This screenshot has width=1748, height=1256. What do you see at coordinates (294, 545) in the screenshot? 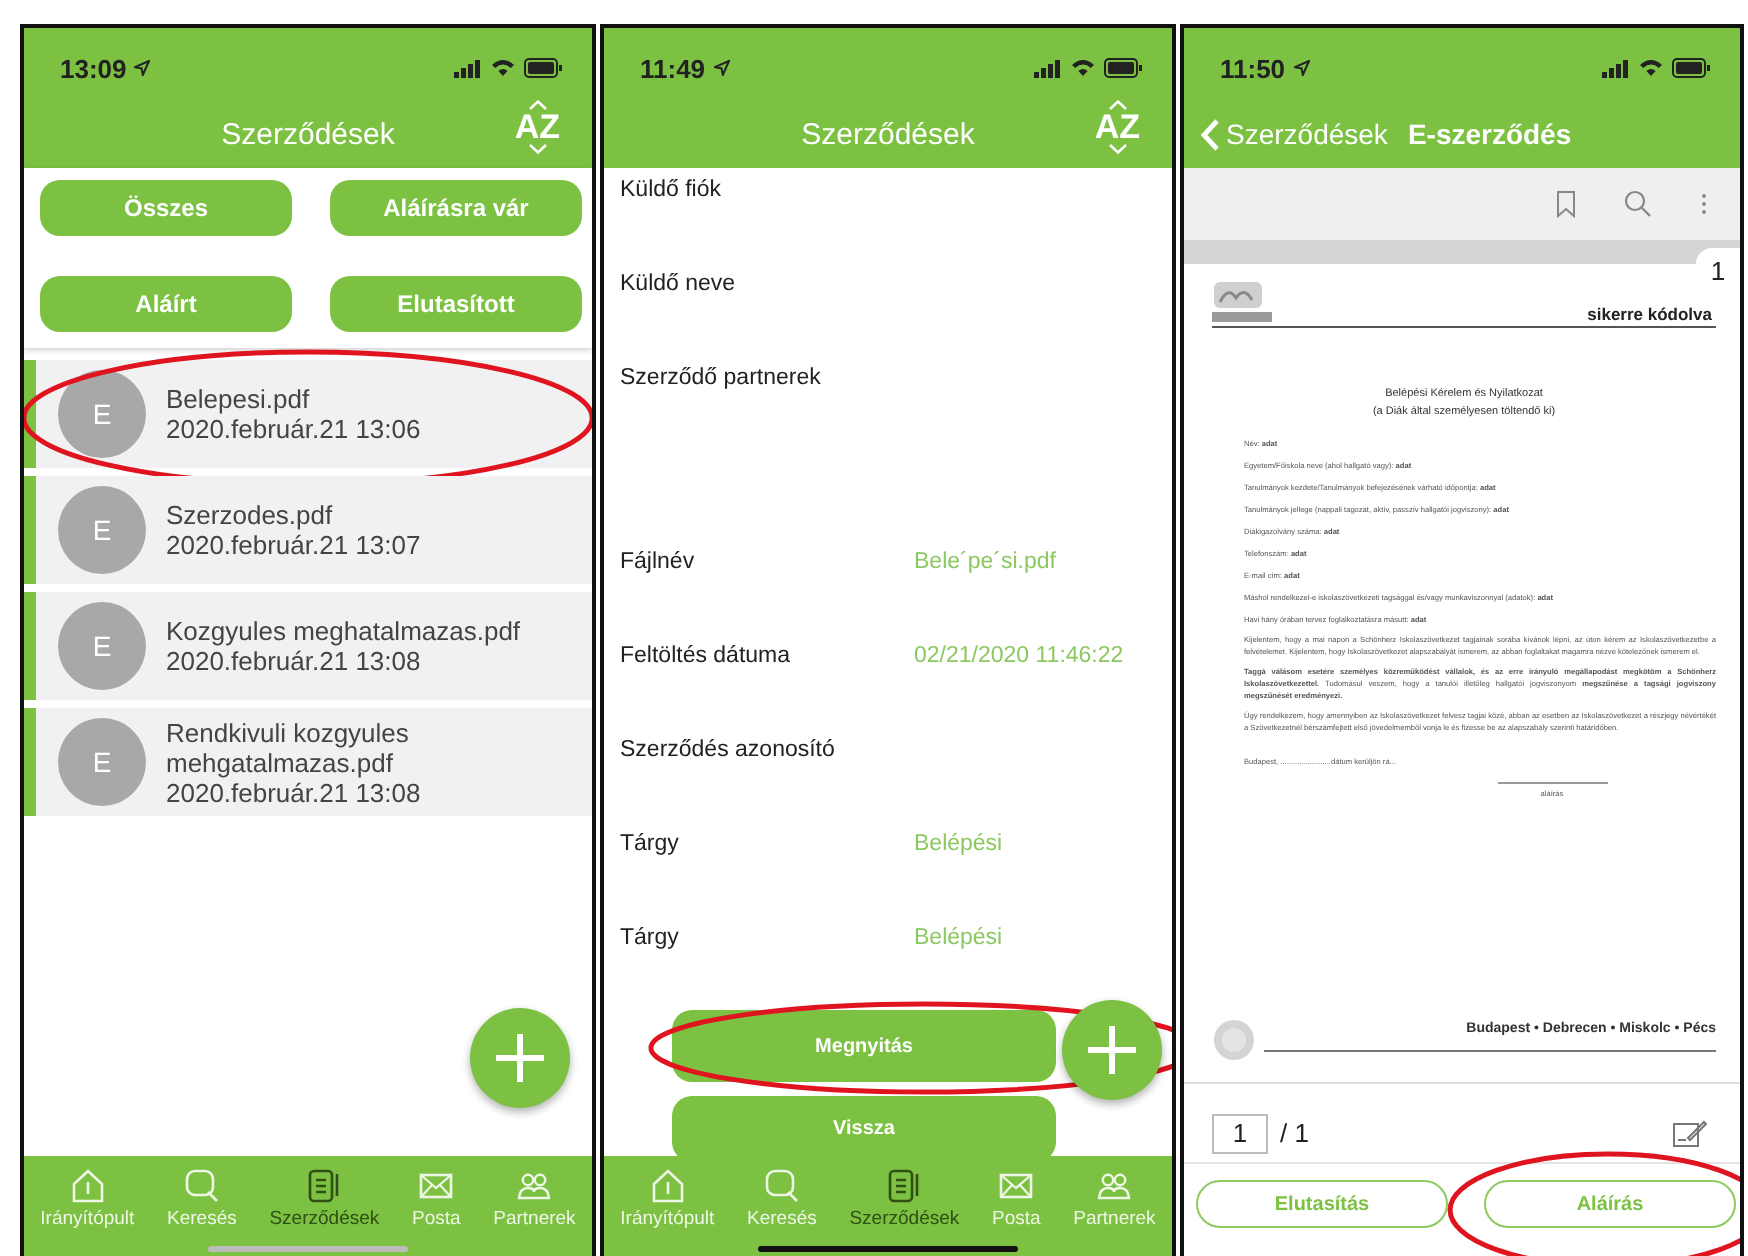
I see `file-date: 2020.február.21 13:07` at bounding box center [294, 545].